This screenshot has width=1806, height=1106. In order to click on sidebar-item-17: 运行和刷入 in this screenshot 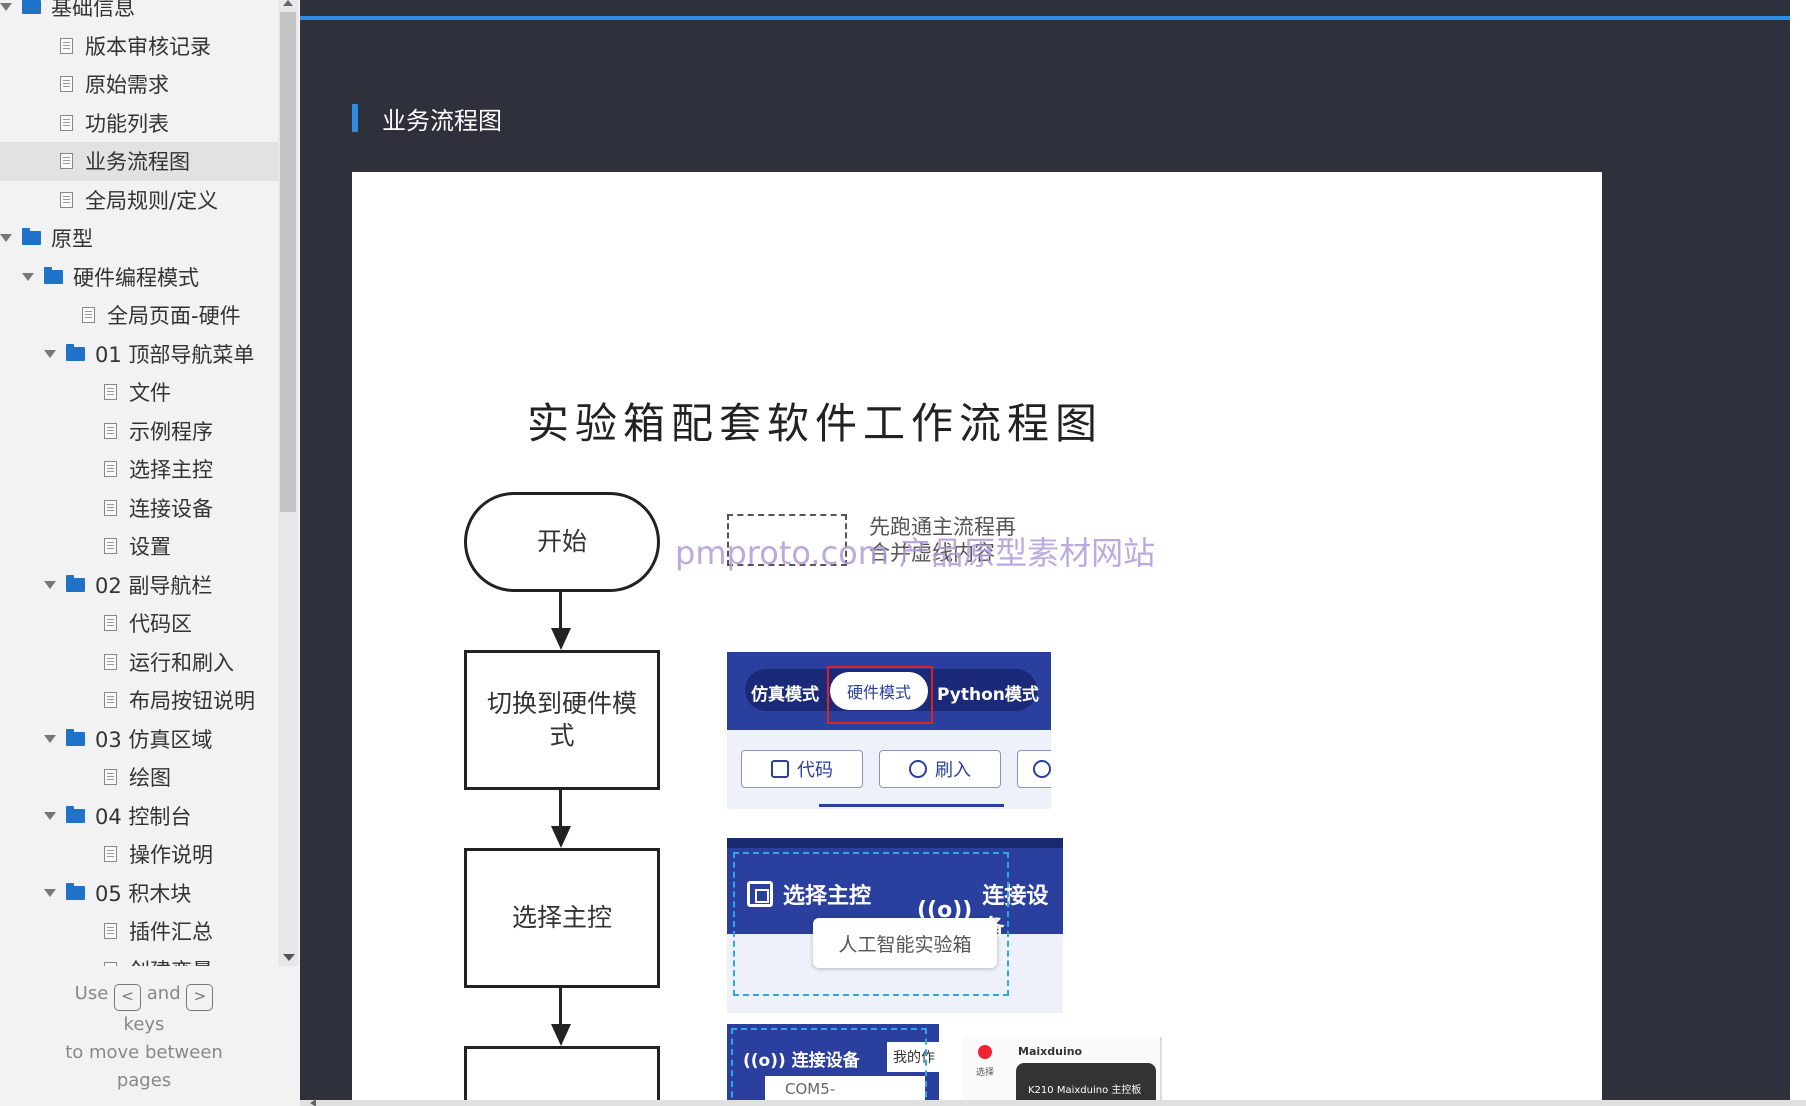, I will do `click(139, 662)`.